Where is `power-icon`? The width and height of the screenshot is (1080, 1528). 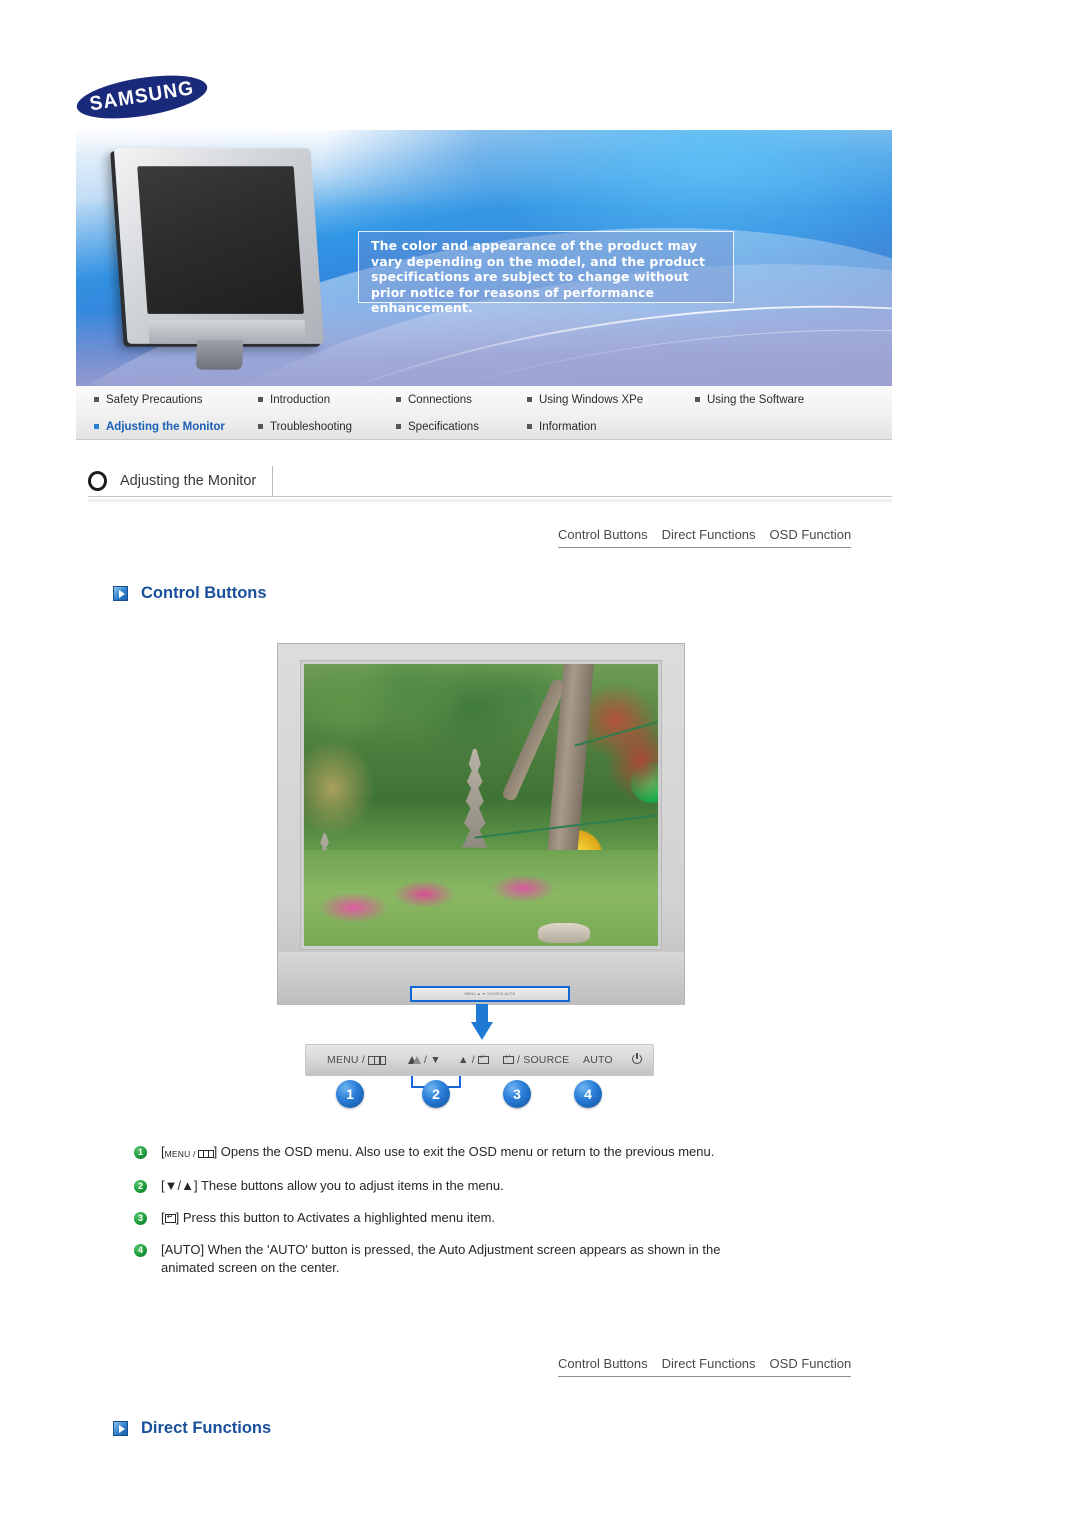
power-icon is located at coordinates (637, 1058).